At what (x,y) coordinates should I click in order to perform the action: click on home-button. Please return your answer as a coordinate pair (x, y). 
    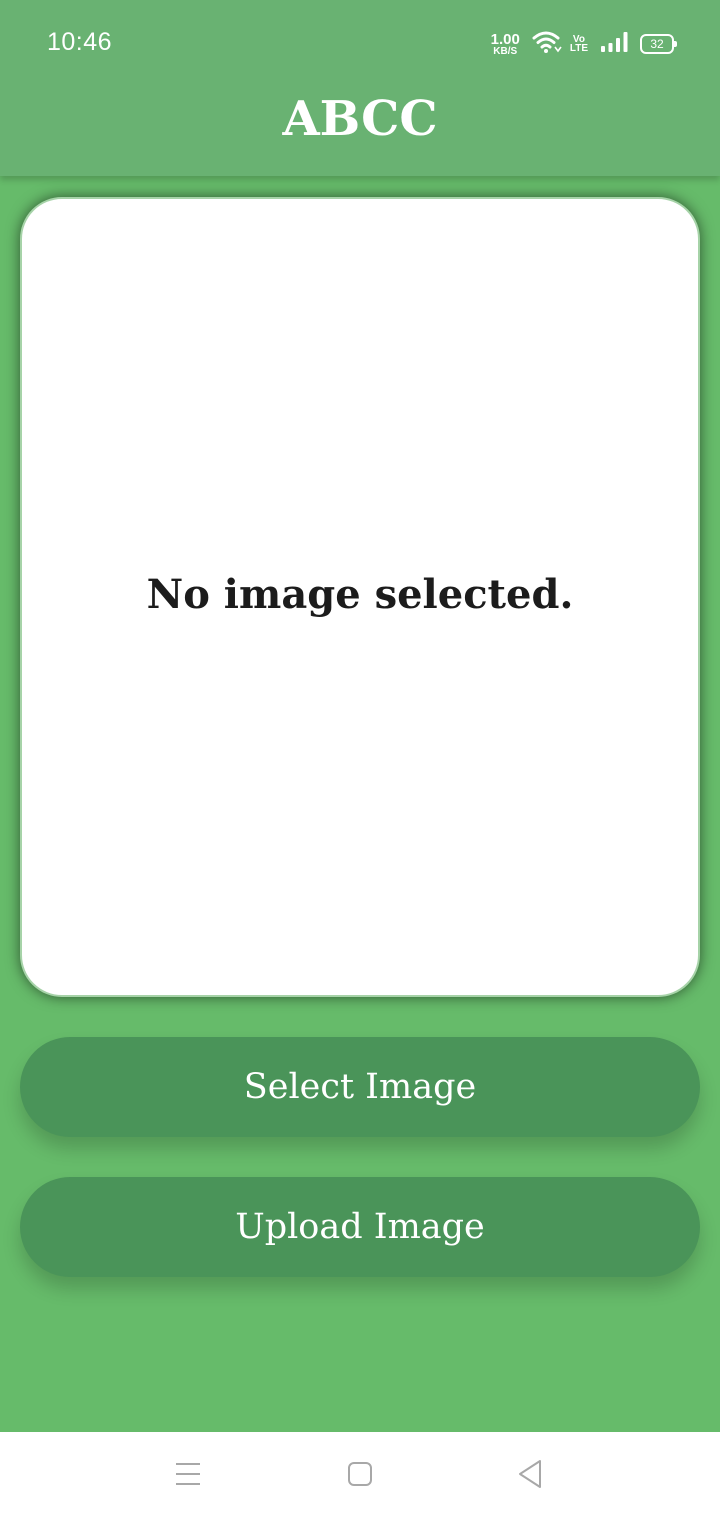
    Looking at the image, I should click on (360, 1476).